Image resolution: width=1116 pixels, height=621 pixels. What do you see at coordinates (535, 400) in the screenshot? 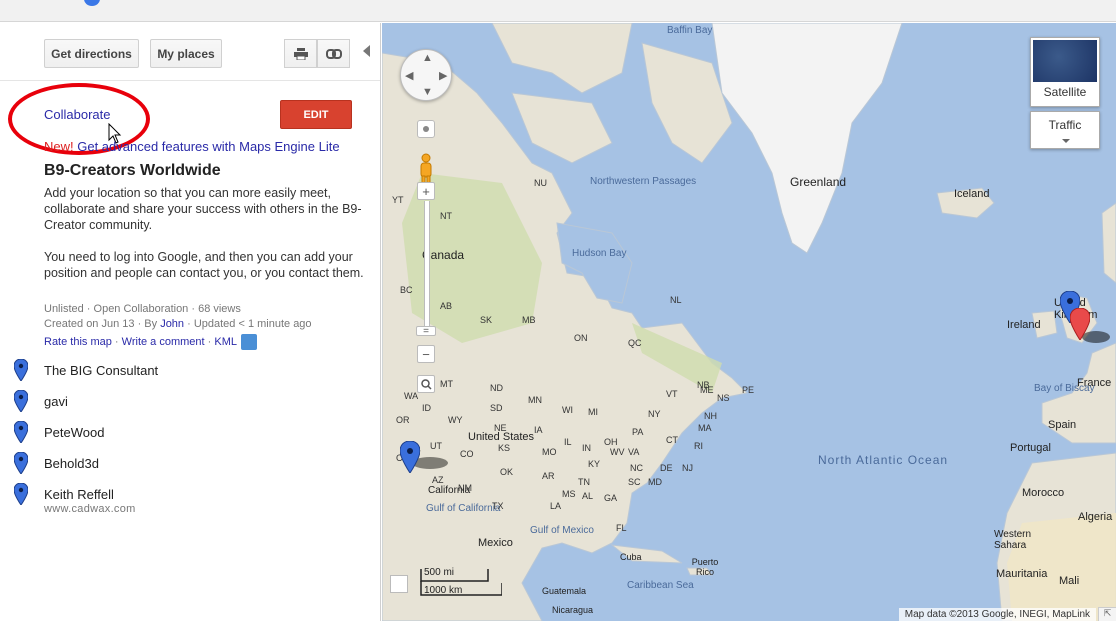
I see `label-state-mn: MN` at bounding box center [535, 400].